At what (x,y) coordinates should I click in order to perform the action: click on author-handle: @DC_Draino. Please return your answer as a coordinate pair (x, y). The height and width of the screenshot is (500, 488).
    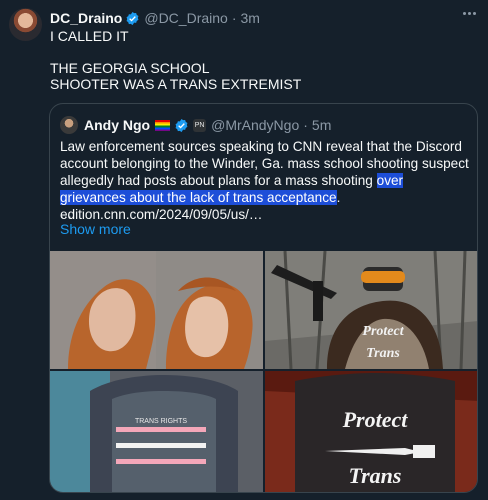
    Looking at the image, I should click on (185, 18).